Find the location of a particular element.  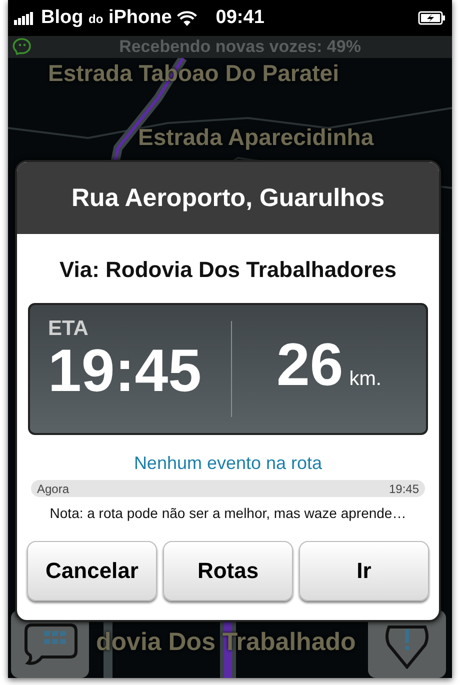

battery-icon is located at coordinates (432, 18).